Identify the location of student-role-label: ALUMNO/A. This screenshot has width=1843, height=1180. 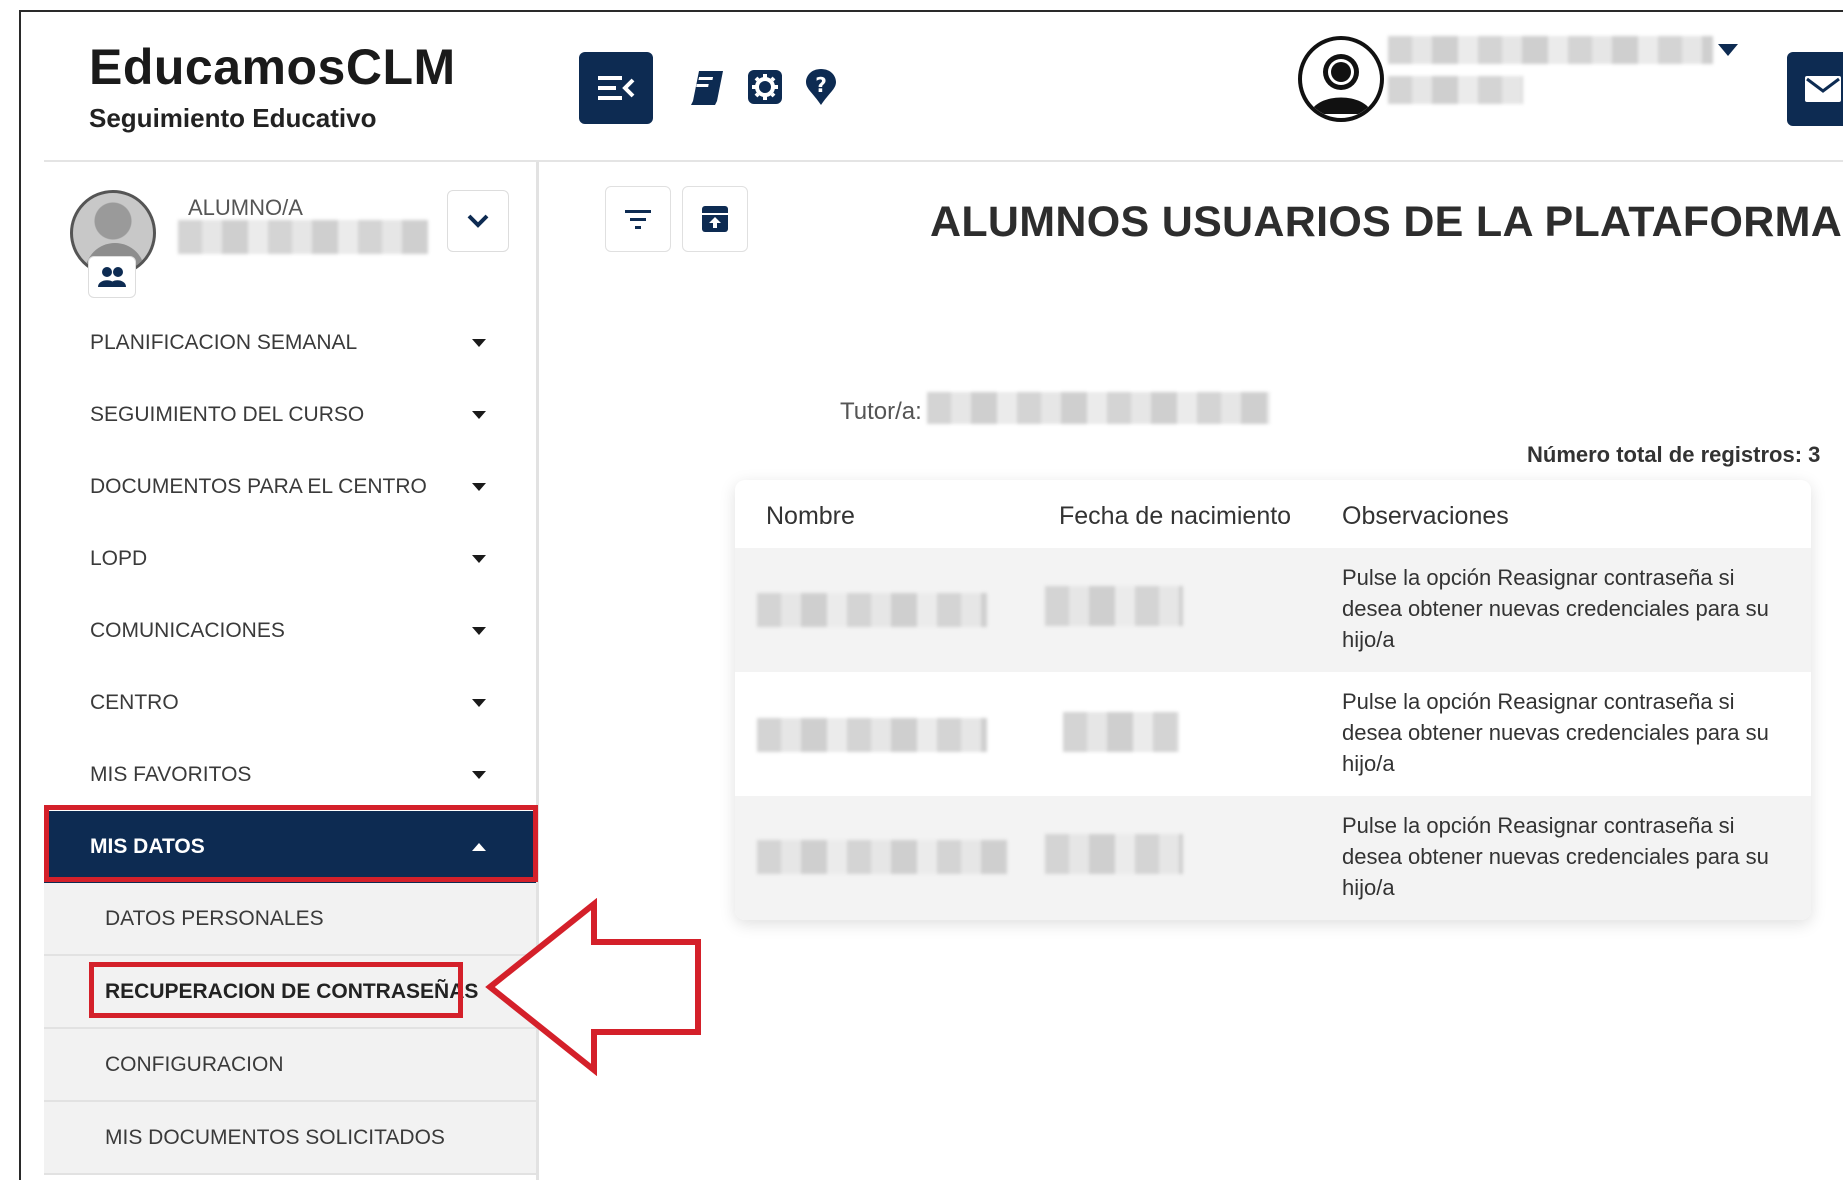
(245, 207).